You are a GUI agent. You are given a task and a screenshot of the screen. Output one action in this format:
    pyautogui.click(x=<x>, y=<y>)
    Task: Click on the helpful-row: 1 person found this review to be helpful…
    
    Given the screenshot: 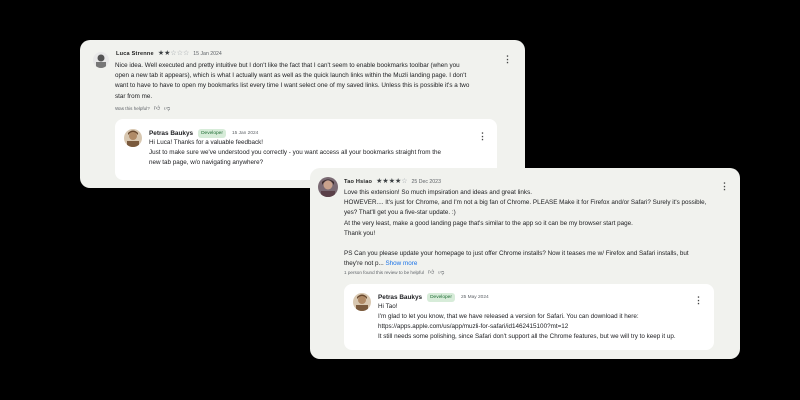 What is the action you would take?
    pyautogui.click(x=394, y=272)
    